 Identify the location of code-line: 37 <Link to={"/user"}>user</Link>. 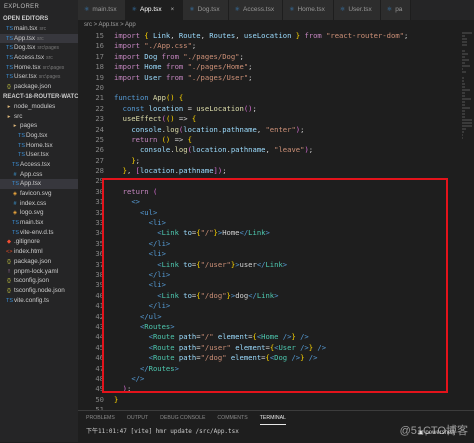
(276, 265).